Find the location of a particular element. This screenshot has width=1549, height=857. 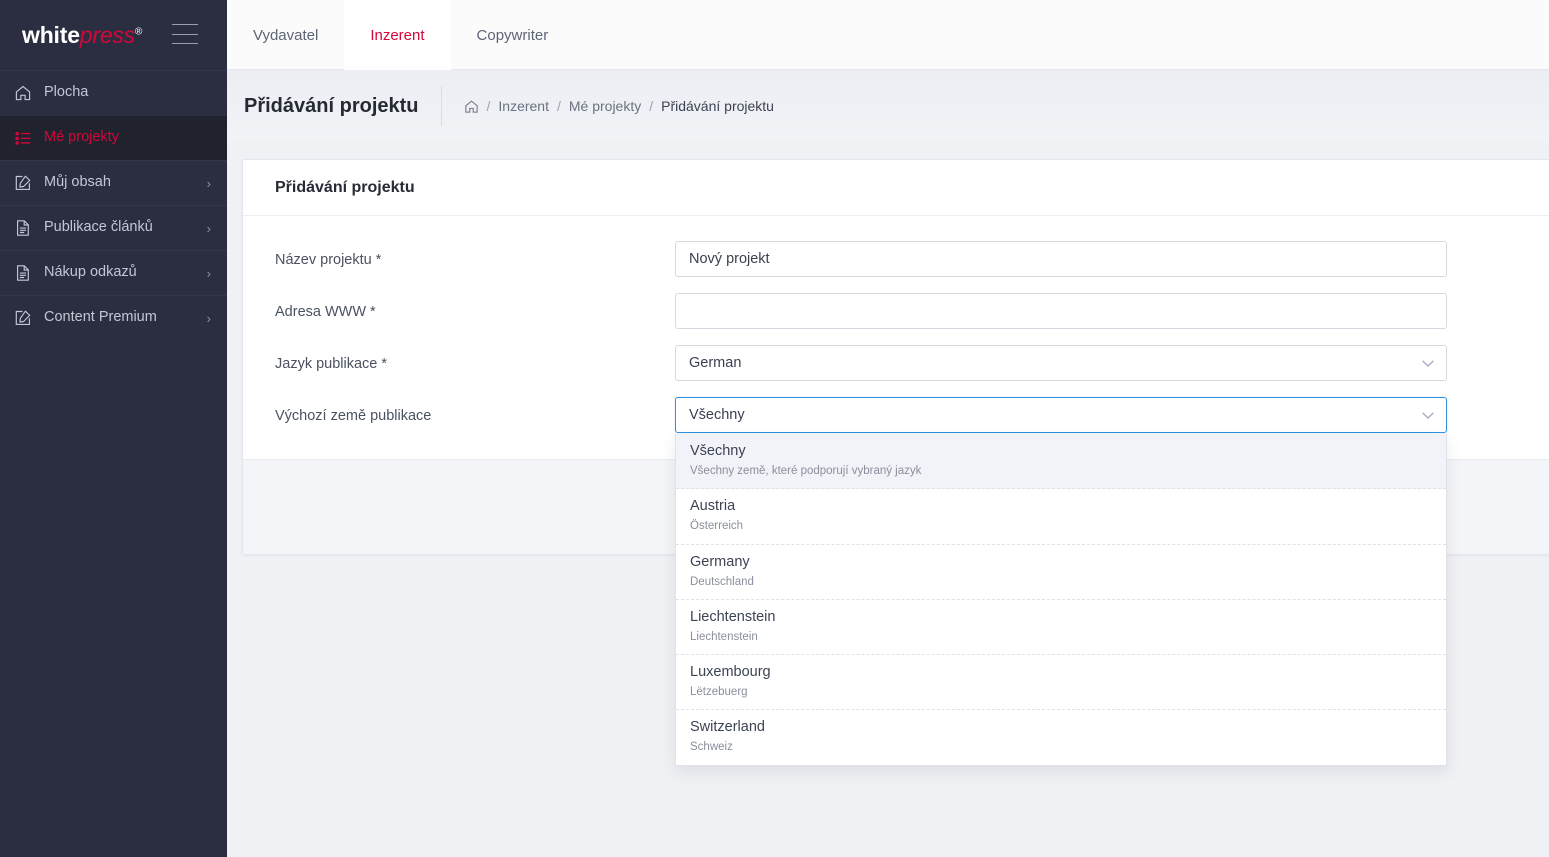

label-publication-language: Jazyk publikace * is located at coordinates (331, 364).